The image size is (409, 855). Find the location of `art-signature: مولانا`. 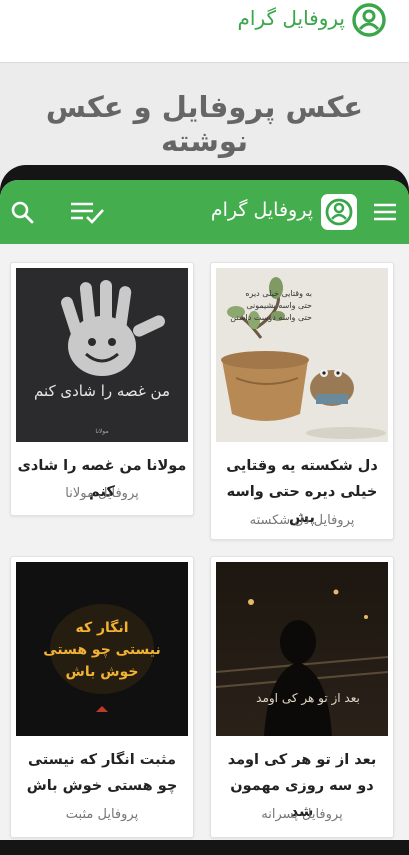

art-signature: مولانا is located at coordinates (101, 431).